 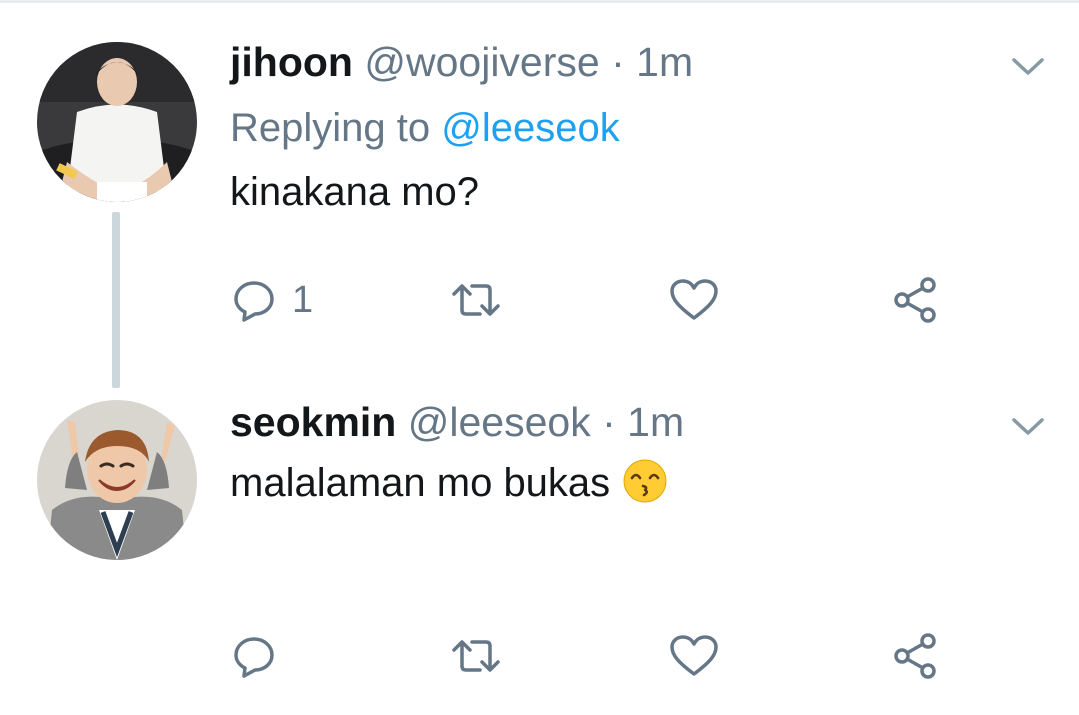 I want to click on user-handle: @leeseok, so click(x=499, y=422).